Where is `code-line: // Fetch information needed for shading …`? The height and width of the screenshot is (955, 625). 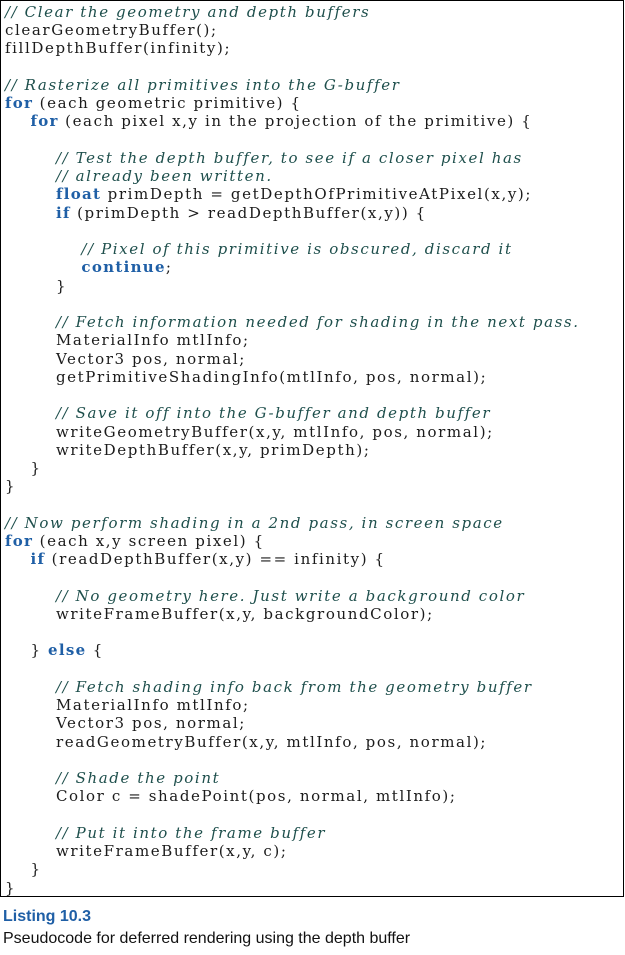 code-line: // Fetch information needed for shading … is located at coordinates (292, 322).